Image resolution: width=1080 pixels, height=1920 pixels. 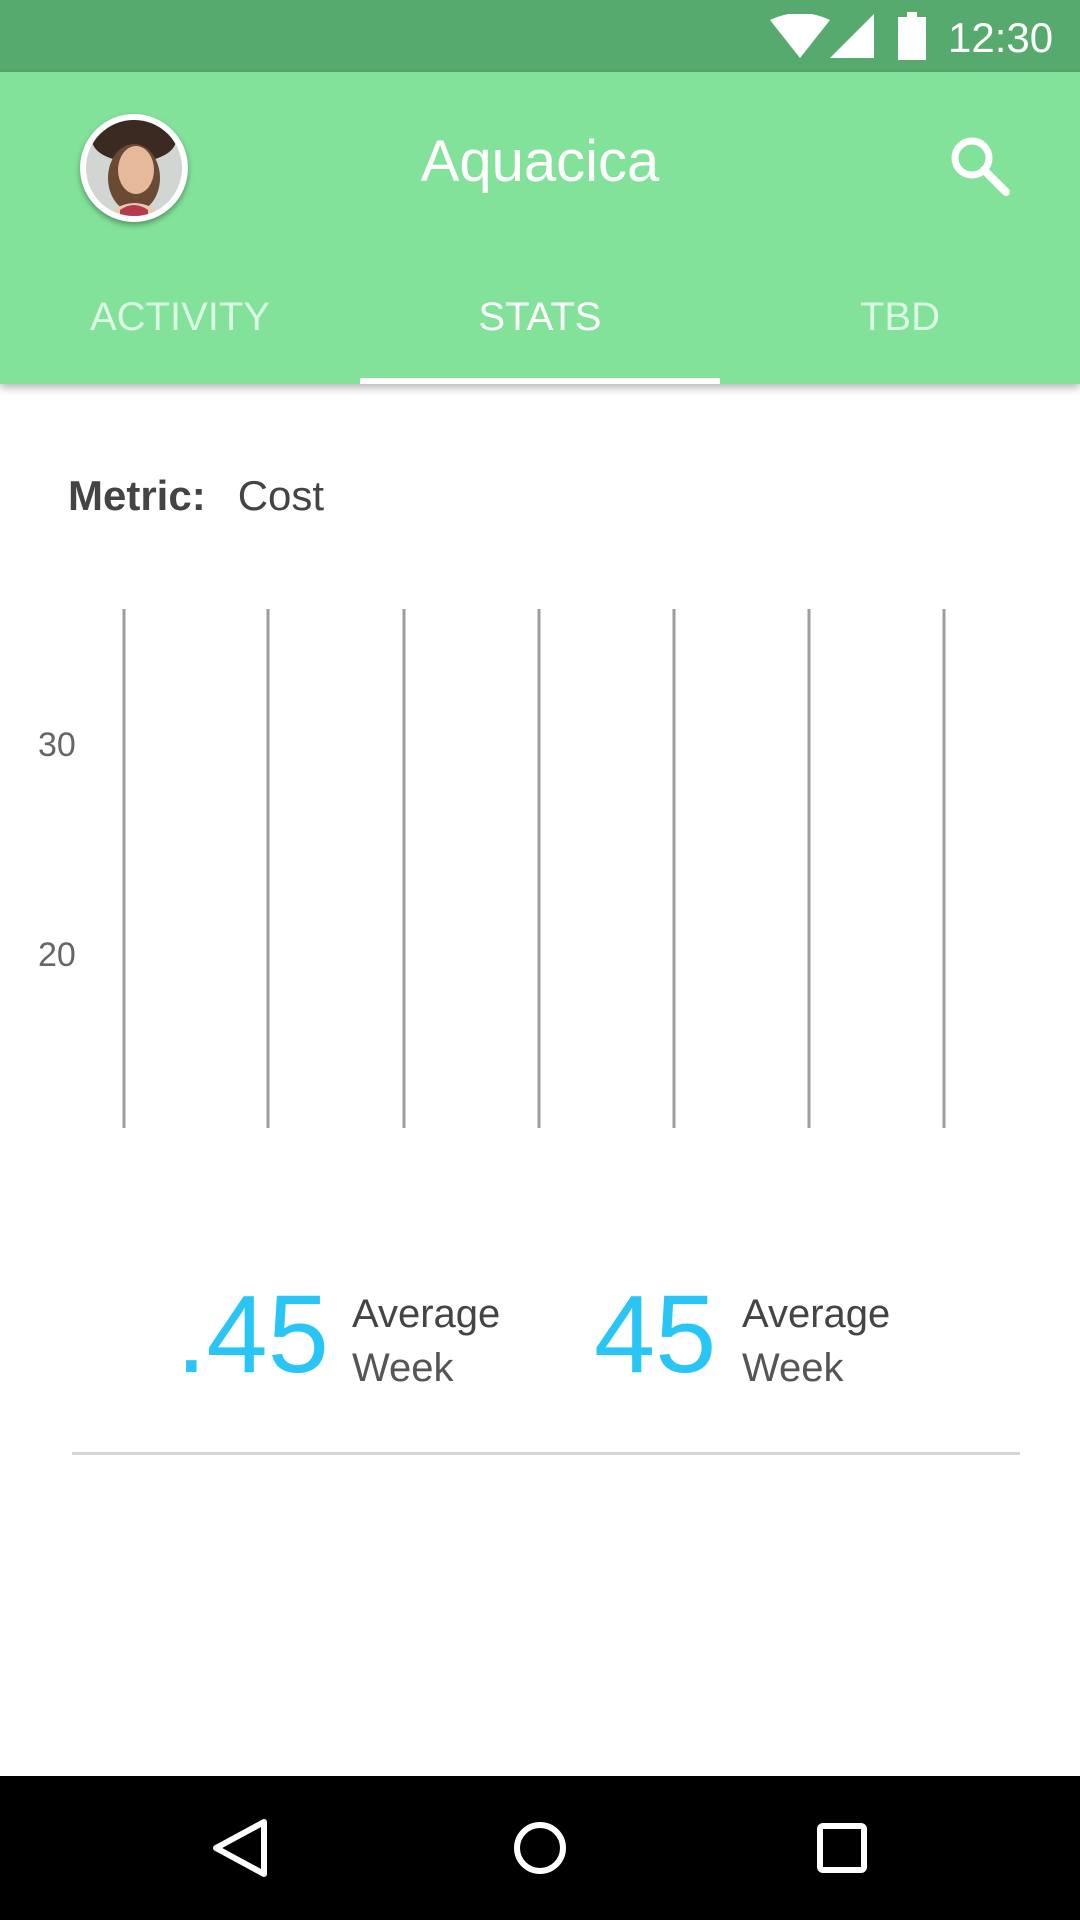 I want to click on metric-value: Cost, so click(x=281, y=495).